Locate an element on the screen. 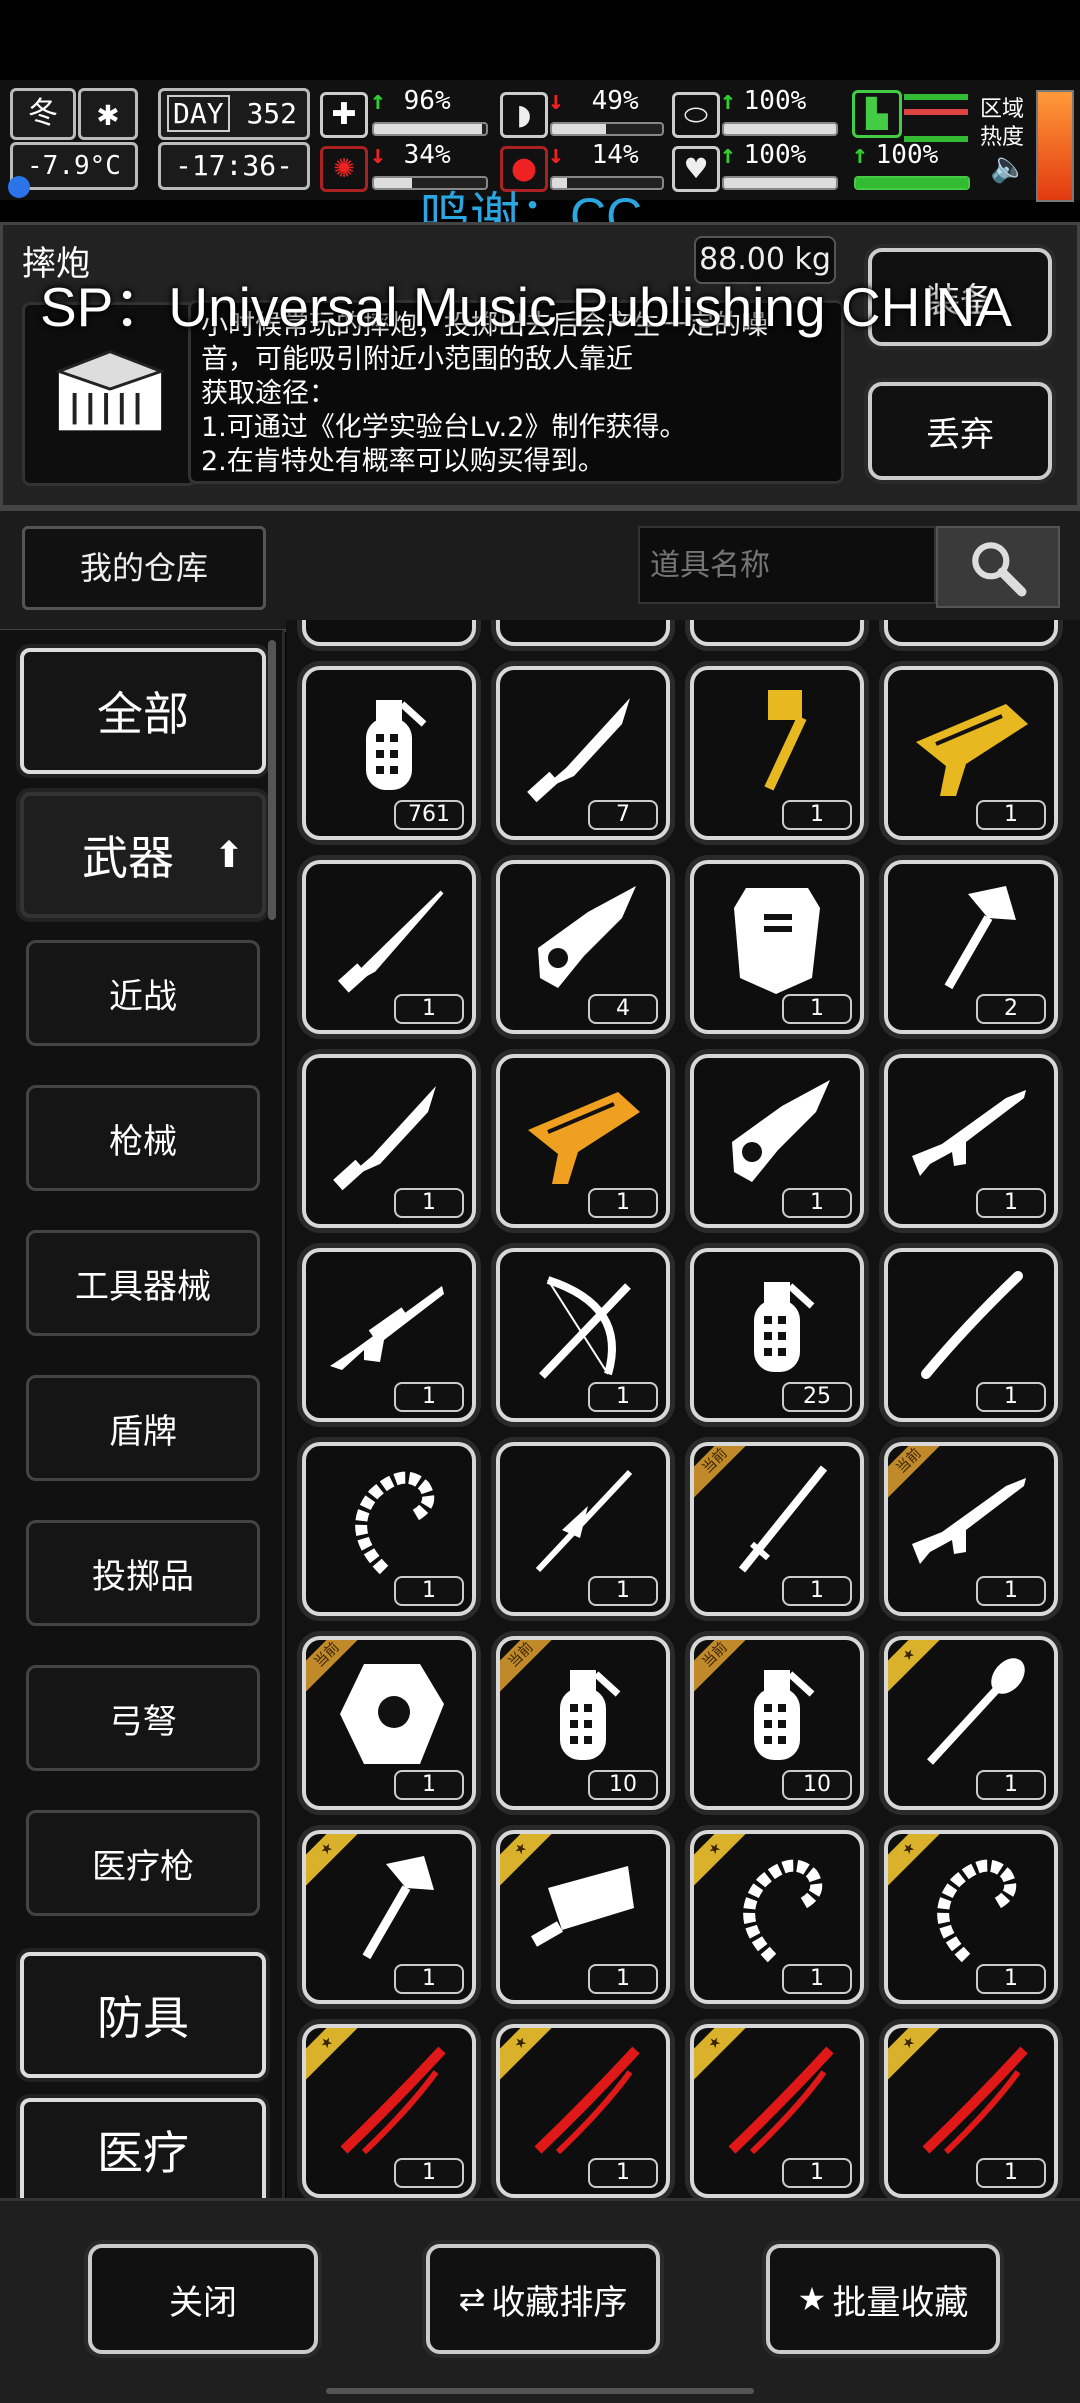 This screenshot has height=2403, width=1080. medkit-icon: ✚ is located at coordinates (344, 115).